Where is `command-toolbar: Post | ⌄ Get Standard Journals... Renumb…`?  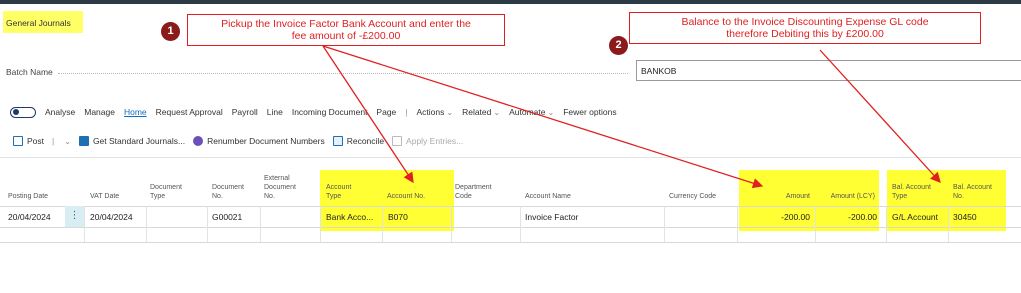 command-toolbar: Post | ⌄ Get Standard Journals... Renumb… is located at coordinates (242, 141).